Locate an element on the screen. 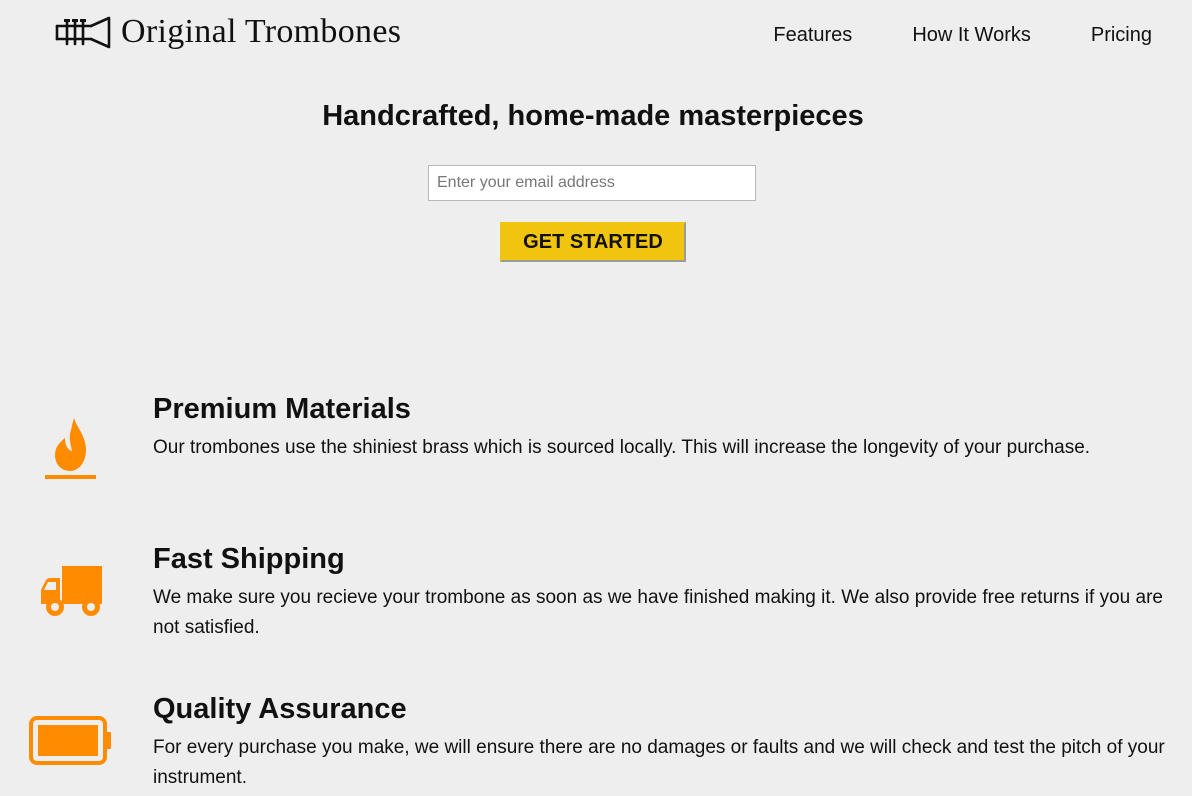 This screenshot has height=796, width=1192. email-input is located at coordinates (592, 183).